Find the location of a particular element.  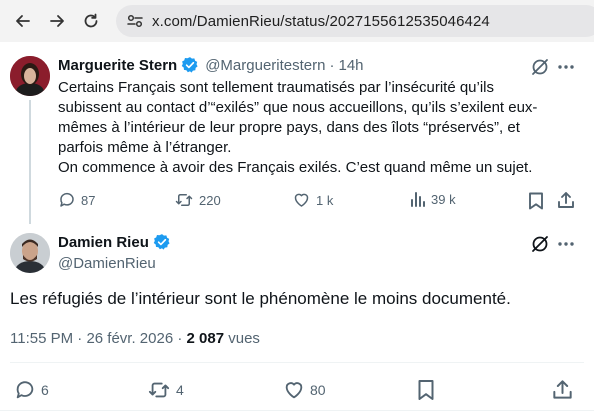

thread-connector is located at coordinates (30, 162).